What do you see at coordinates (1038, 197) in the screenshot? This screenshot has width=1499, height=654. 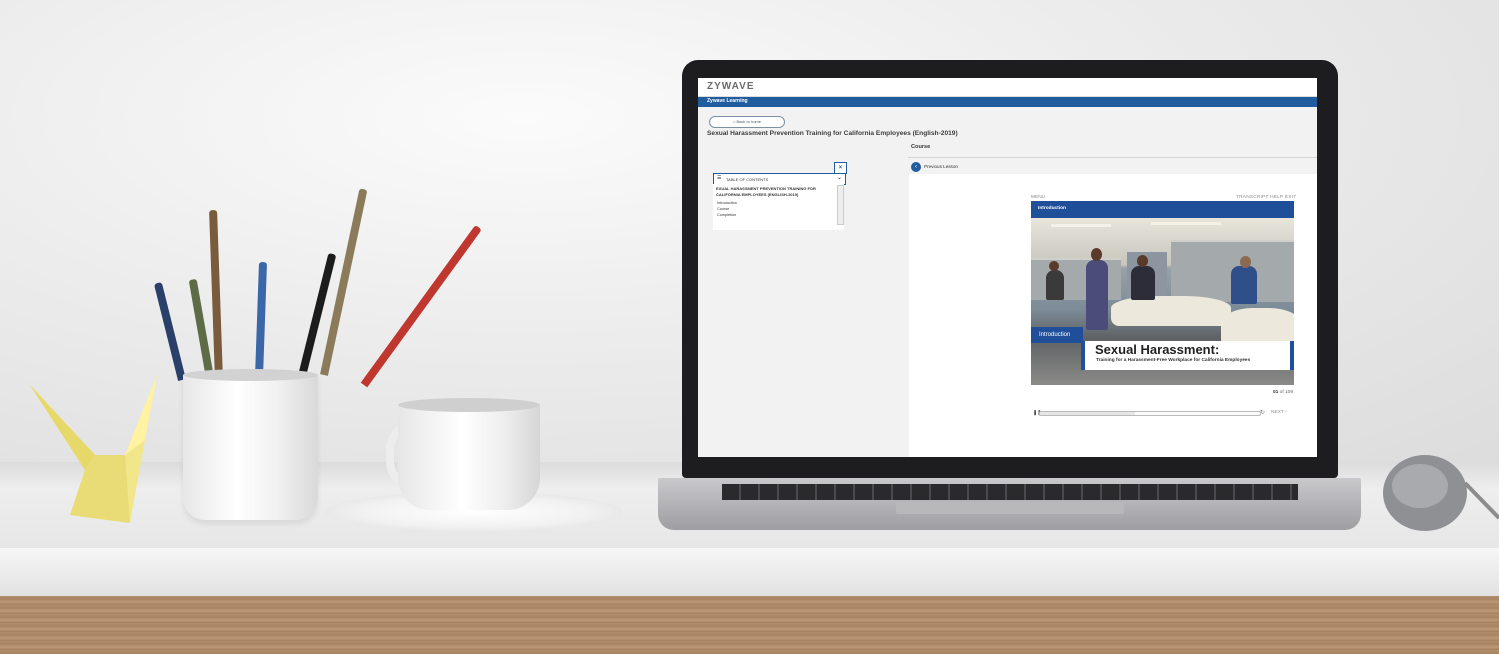 I see `player-menu-button: MENU` at bounding box center [1038, 197].